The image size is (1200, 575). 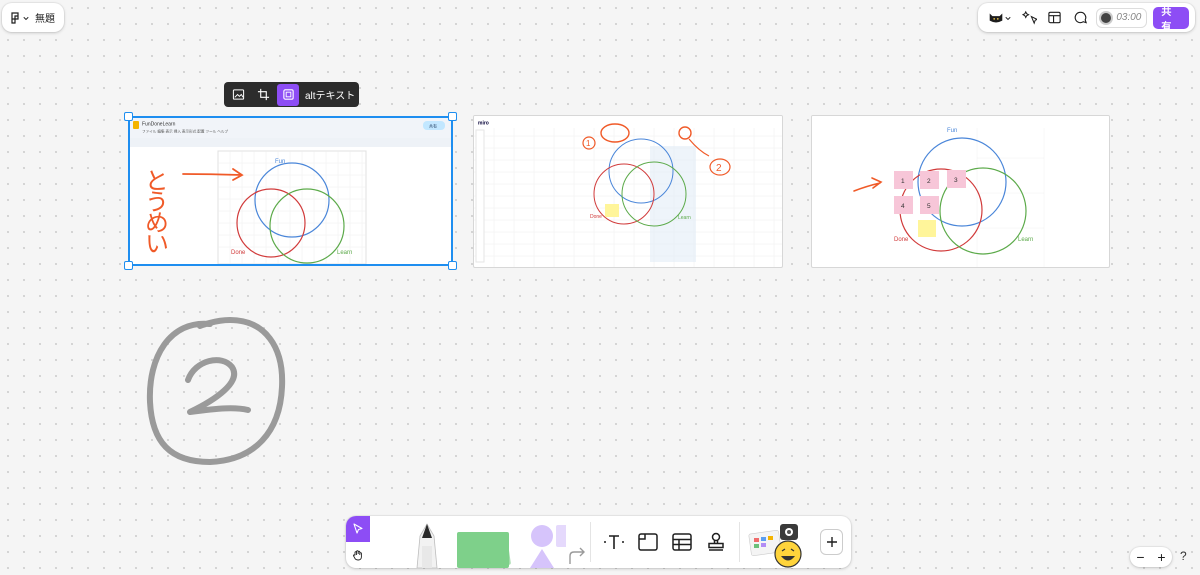 I want to click on section-tool, so click(x=648, y=542).